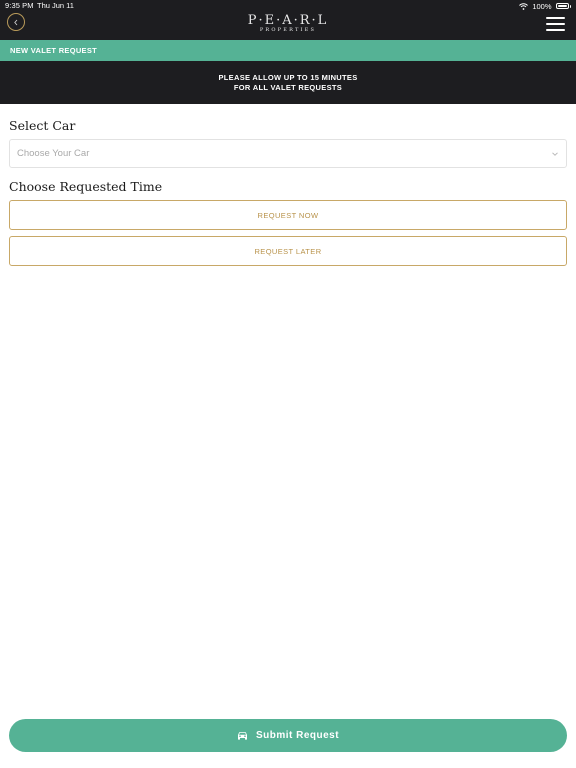 The height and width of the screenshot is (768, 576). I want to click on chevron-left-icon, so click(16, 22).